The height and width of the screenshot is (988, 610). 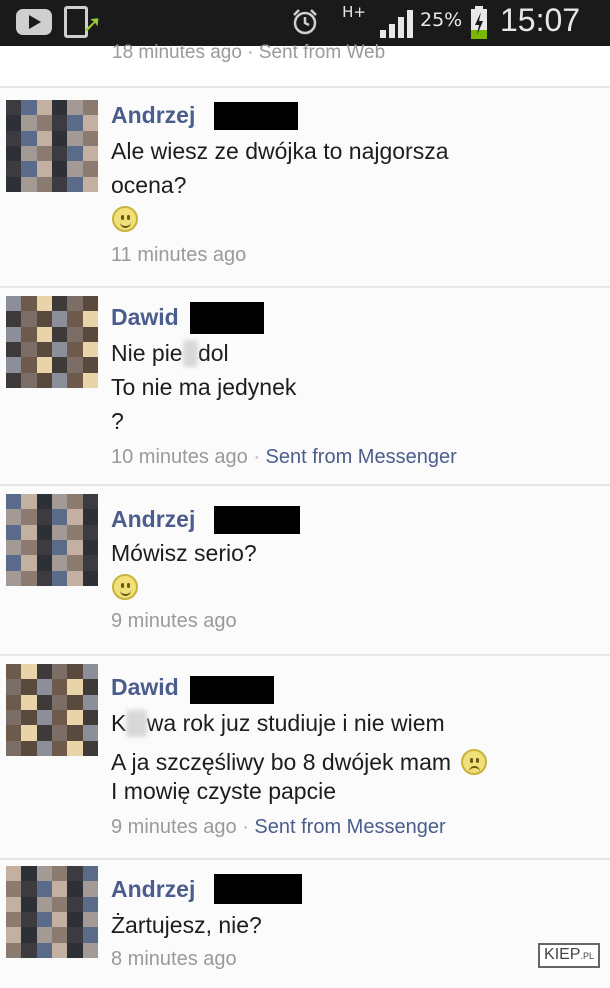 I want to click on comment-meta: 8 minutes ago, so click(x=174, y=959).